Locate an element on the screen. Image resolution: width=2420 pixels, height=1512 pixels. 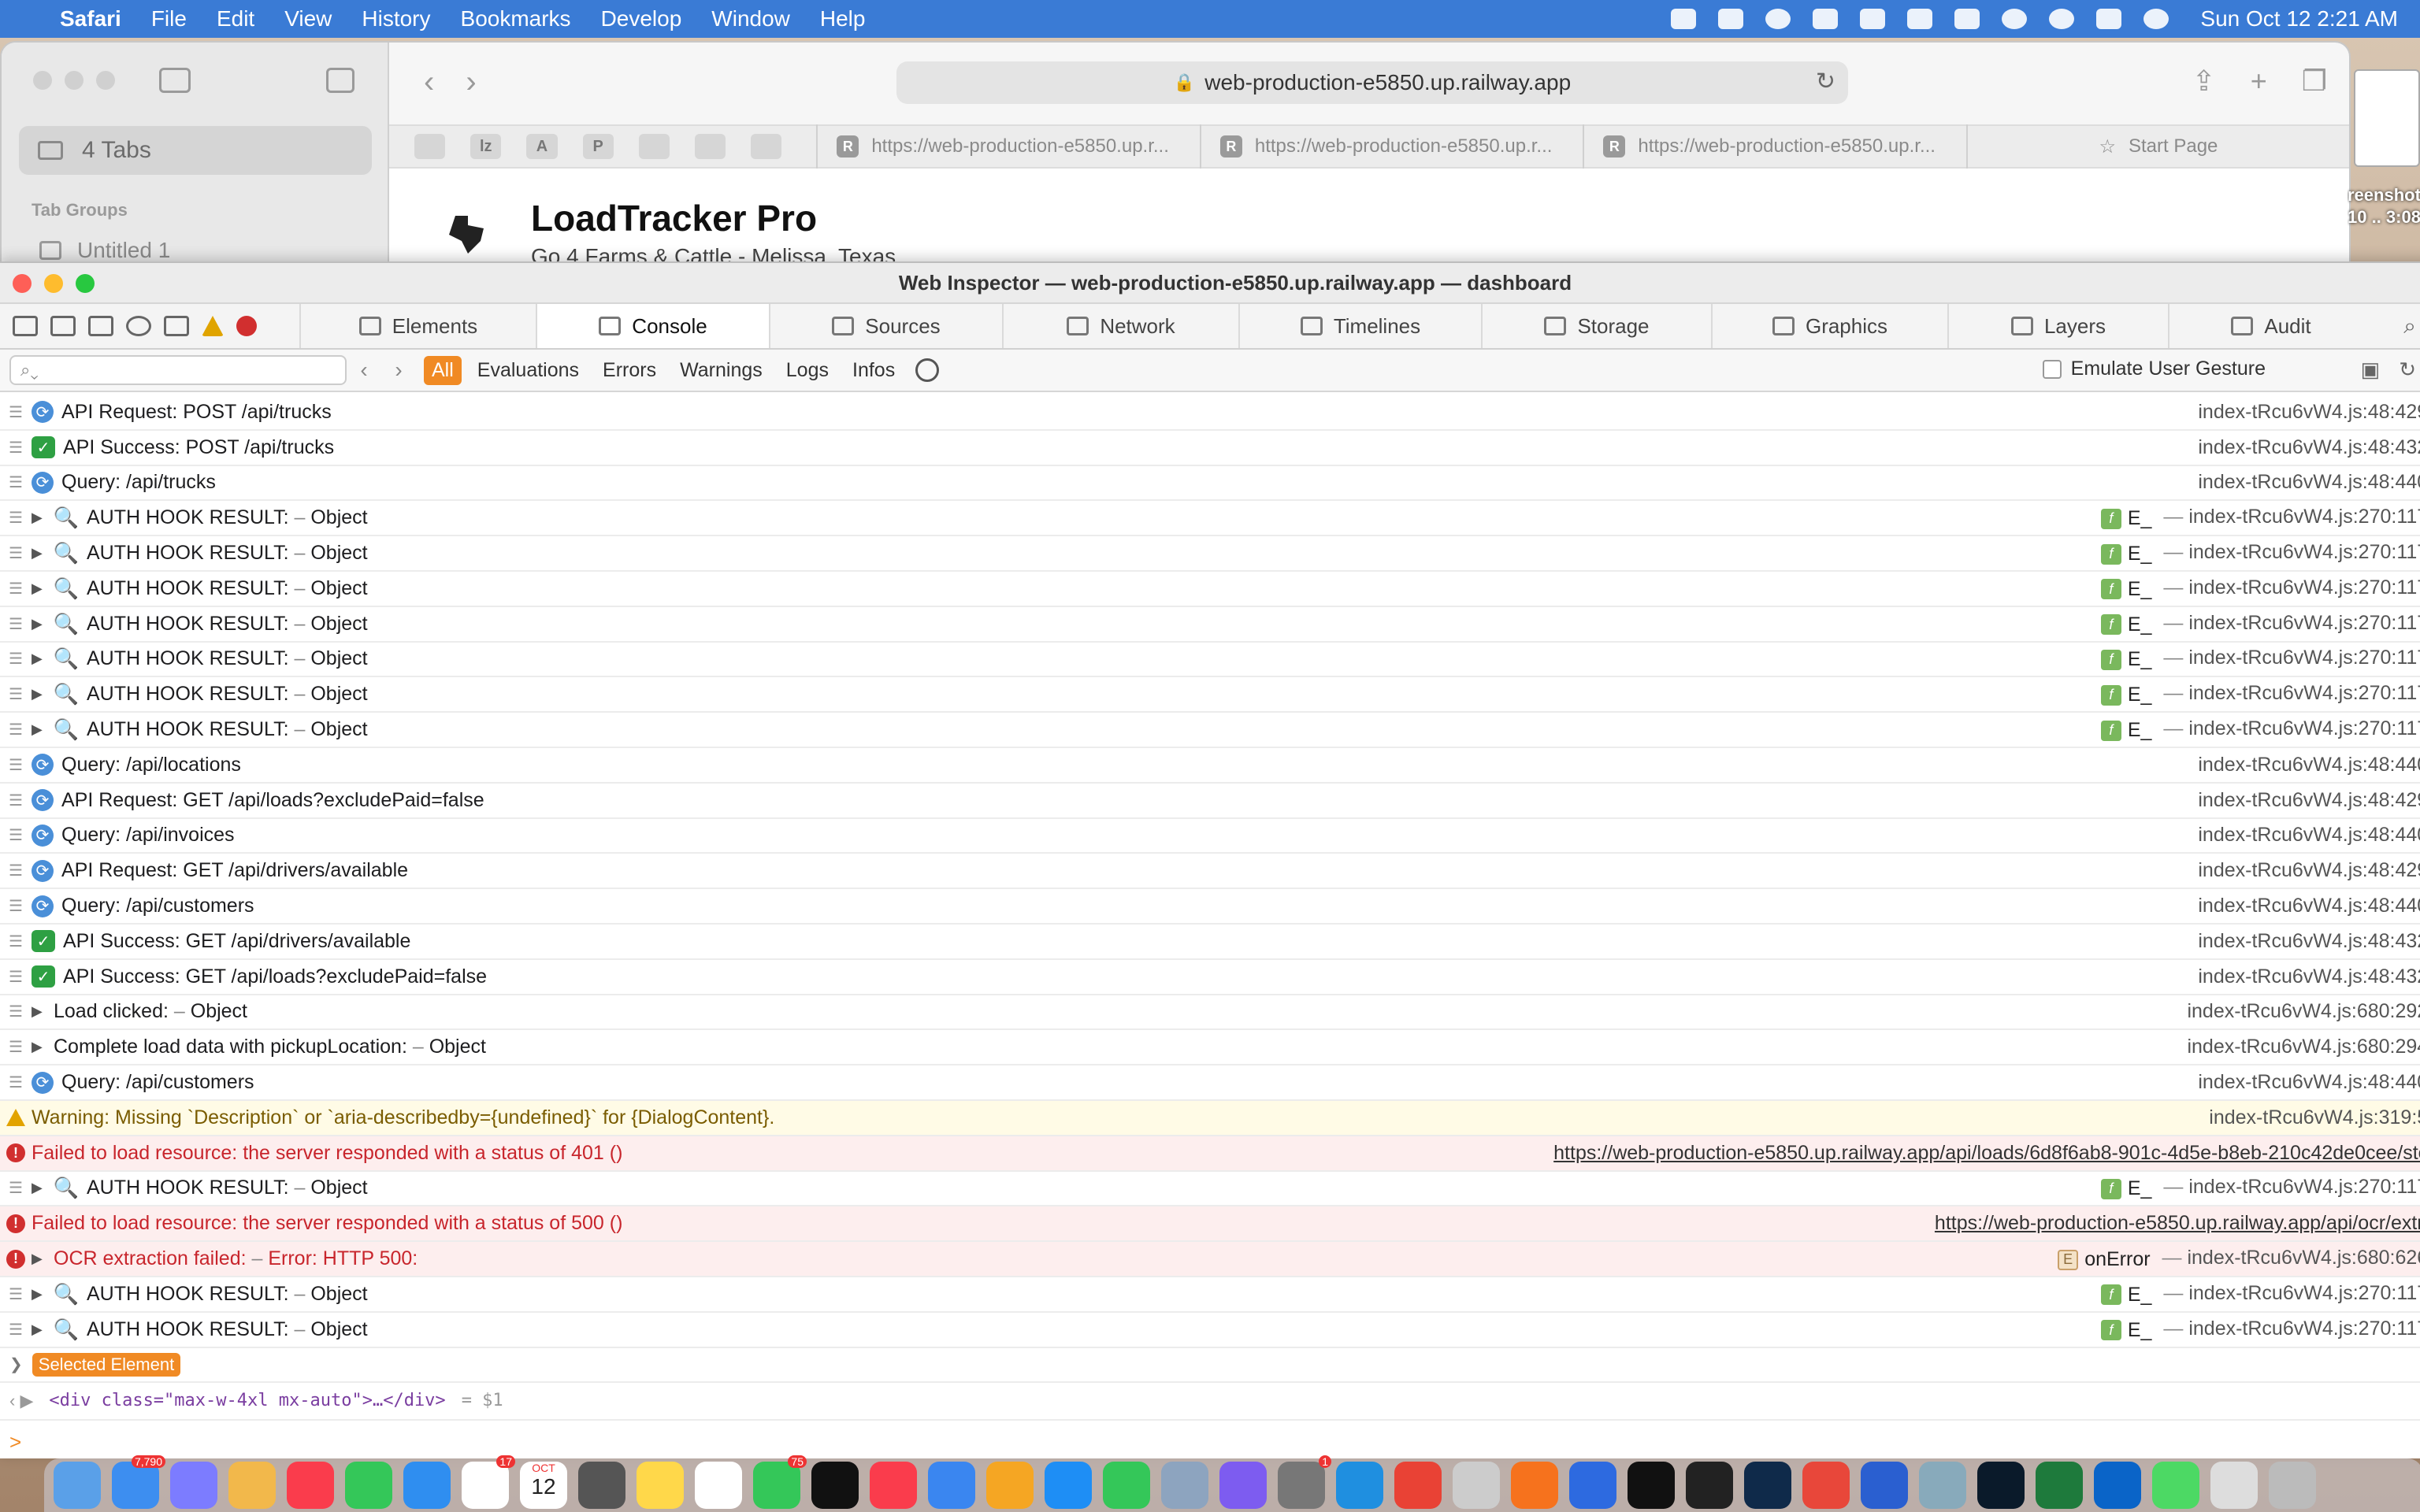
scanner-icon is located at coordinates (1943, 1485).